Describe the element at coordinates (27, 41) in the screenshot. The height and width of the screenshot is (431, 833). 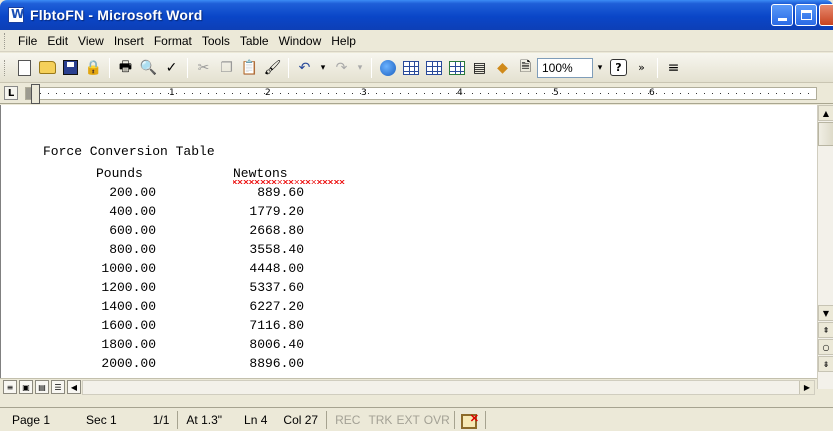
I see `menu-file: File` at that location.